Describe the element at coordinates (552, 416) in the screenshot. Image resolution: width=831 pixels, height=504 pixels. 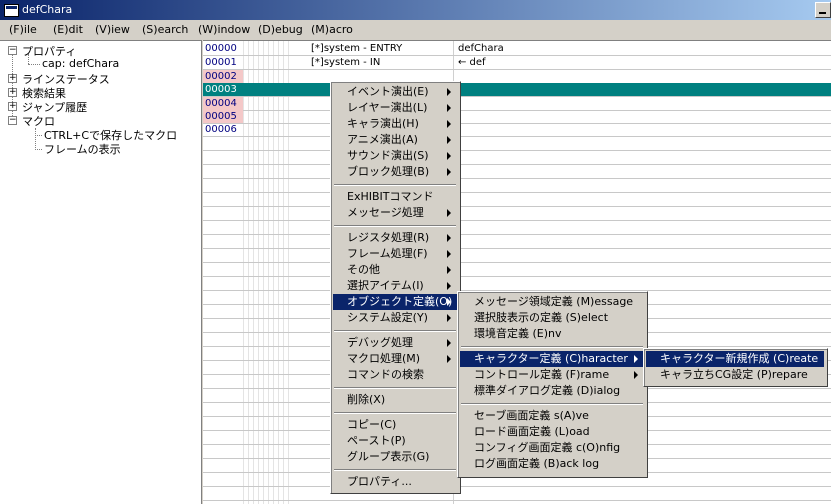
I see `menu-item-save-screen: セーブ画面定義 s(A)ve` at that location.